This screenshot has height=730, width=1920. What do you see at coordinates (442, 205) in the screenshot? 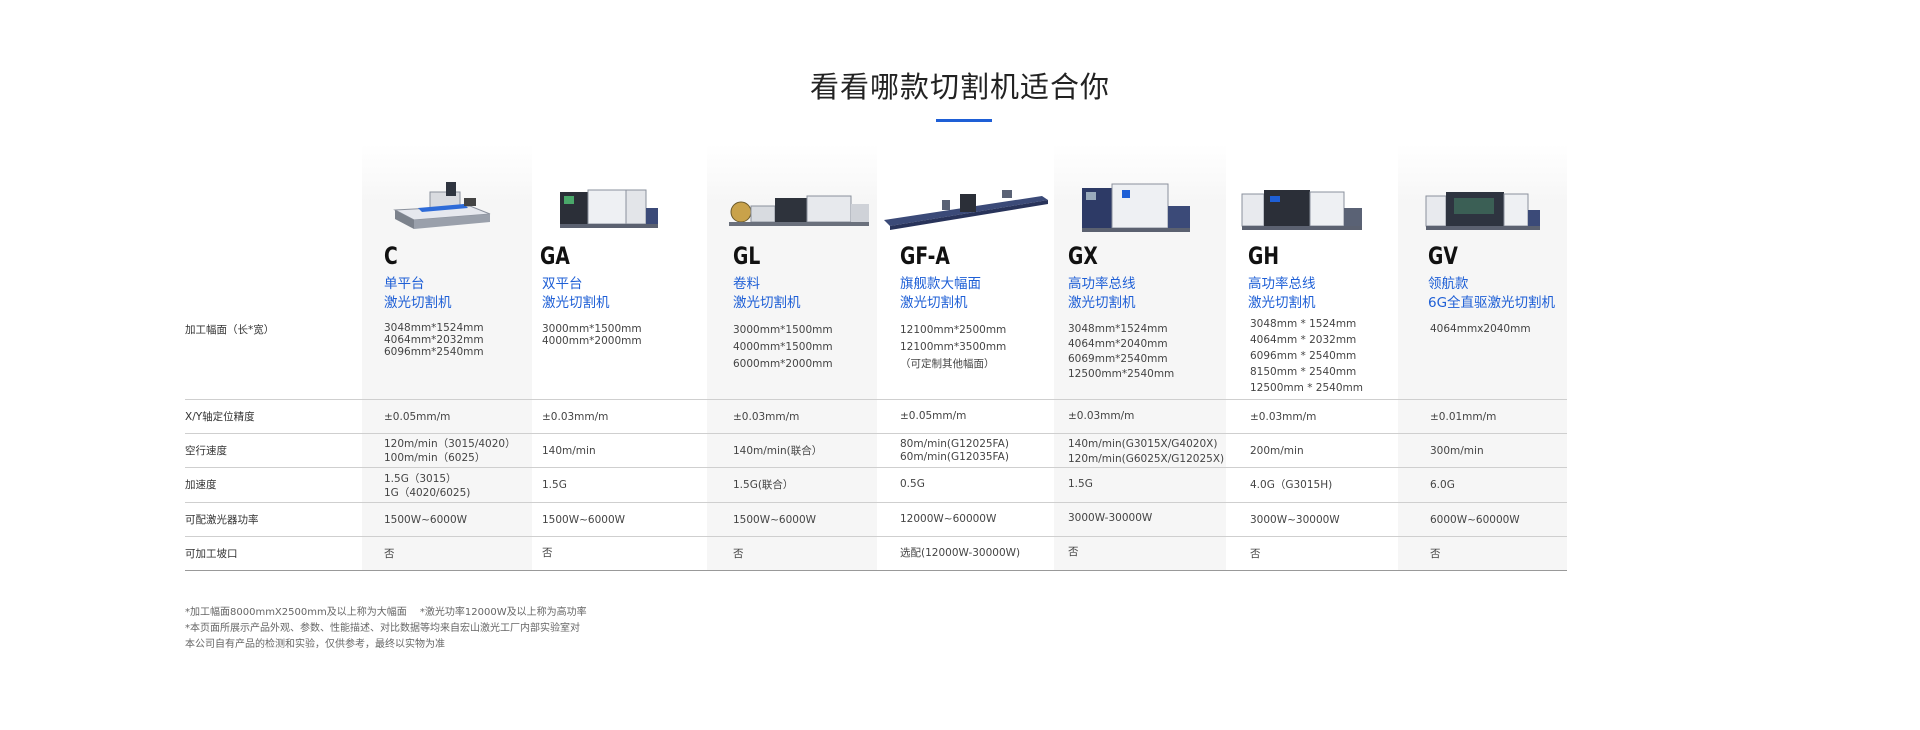
I see `machine-image-c` at bounding box center [442, 205].